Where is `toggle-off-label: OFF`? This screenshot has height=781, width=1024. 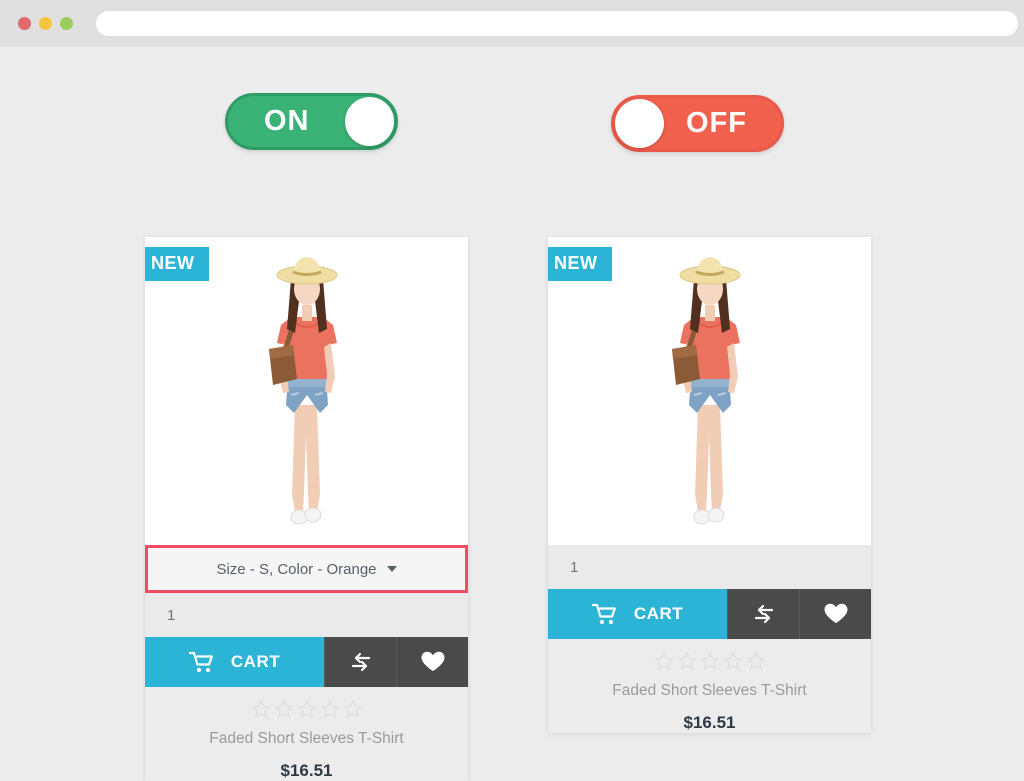
toggle-off-label: OFF is located at coordinates (716, 123).